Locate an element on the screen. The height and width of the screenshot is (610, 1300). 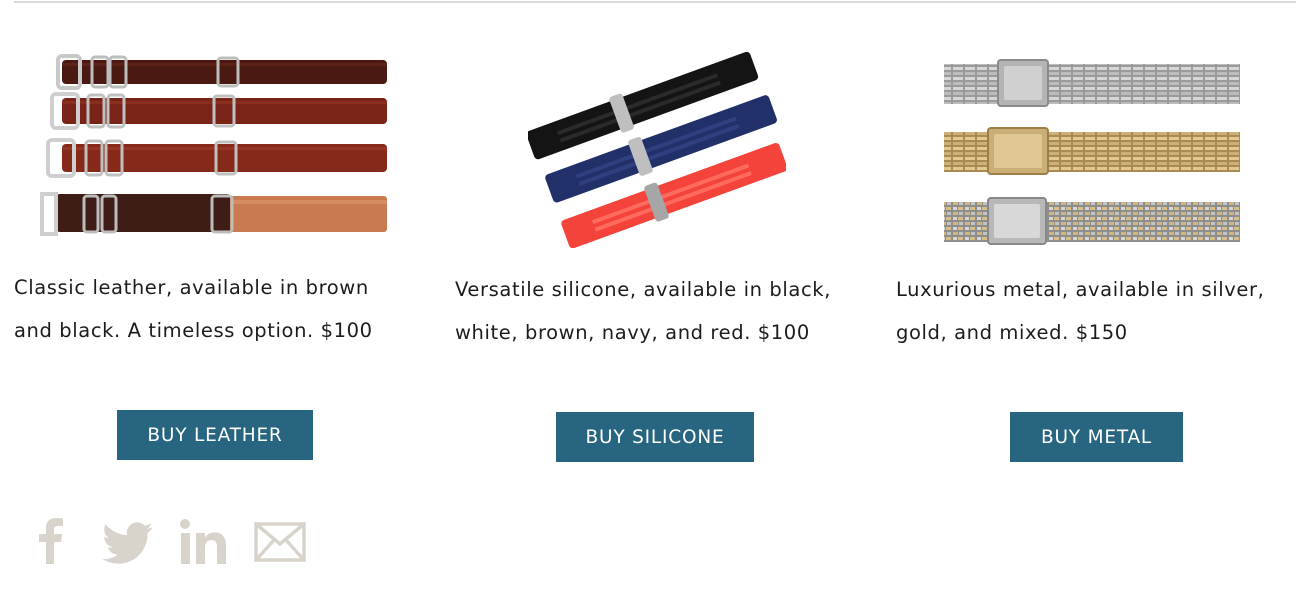
twitter-icon is located at coordinates (127, 541).